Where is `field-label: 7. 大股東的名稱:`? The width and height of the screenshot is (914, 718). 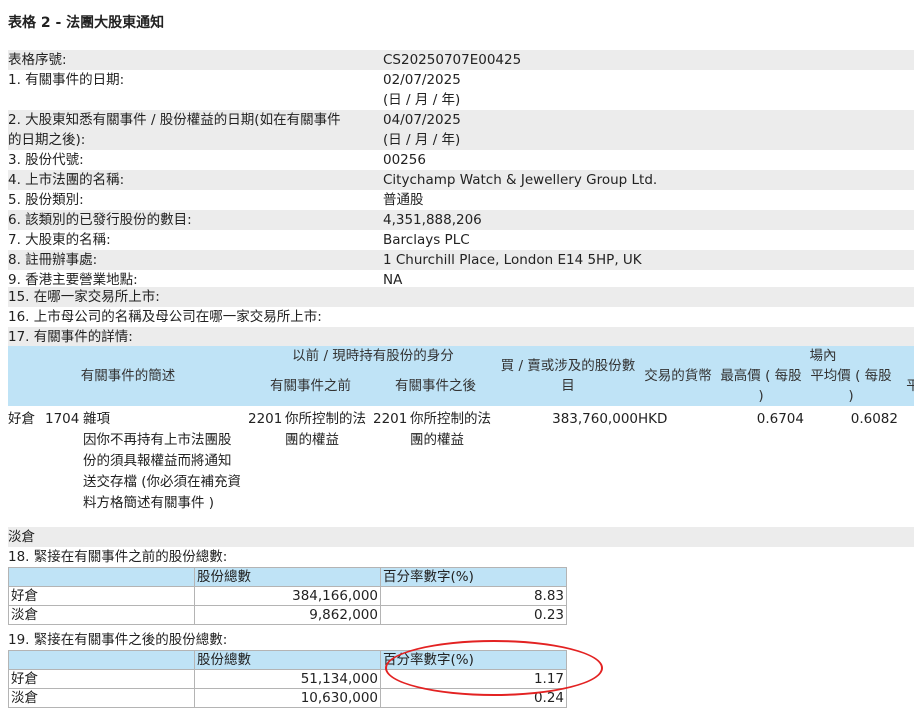
field-label: 7. 大股東的名稱: is located at coordinates (59, 240).